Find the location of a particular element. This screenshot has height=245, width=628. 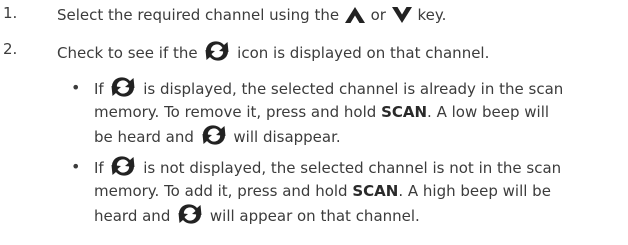

down-arrow-icon is located at coordinates (402, 15).